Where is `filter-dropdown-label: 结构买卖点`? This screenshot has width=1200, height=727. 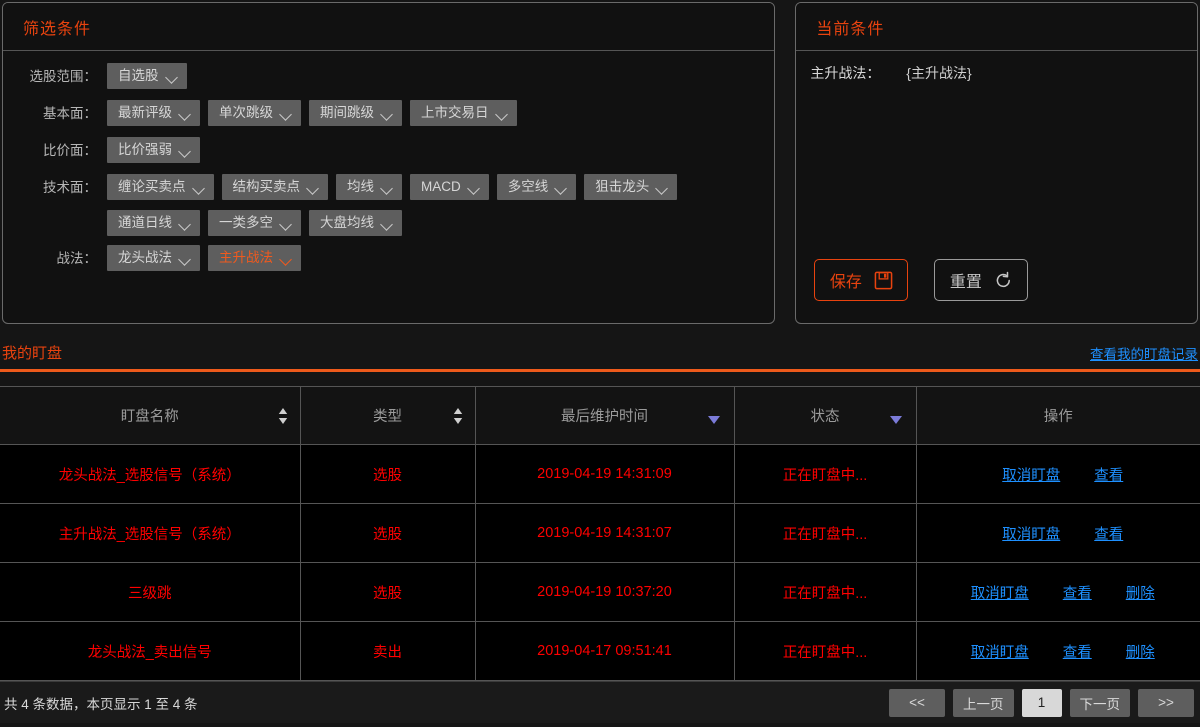 filter-dropdown-label: 结构买卖点 is located at coordinates (266, 186).